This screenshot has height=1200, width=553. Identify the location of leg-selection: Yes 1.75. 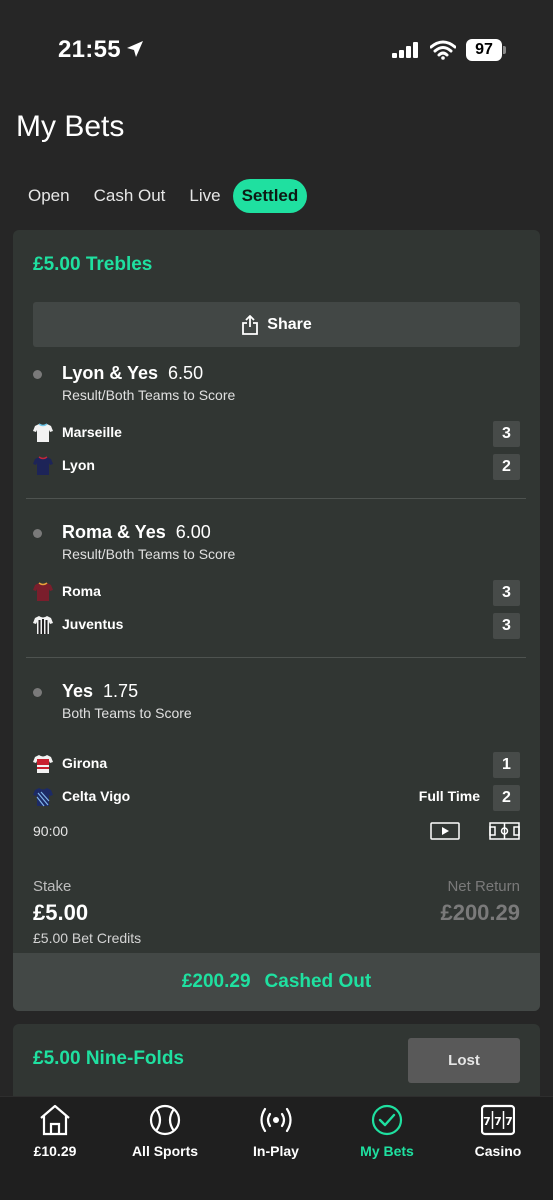
(100, 691).